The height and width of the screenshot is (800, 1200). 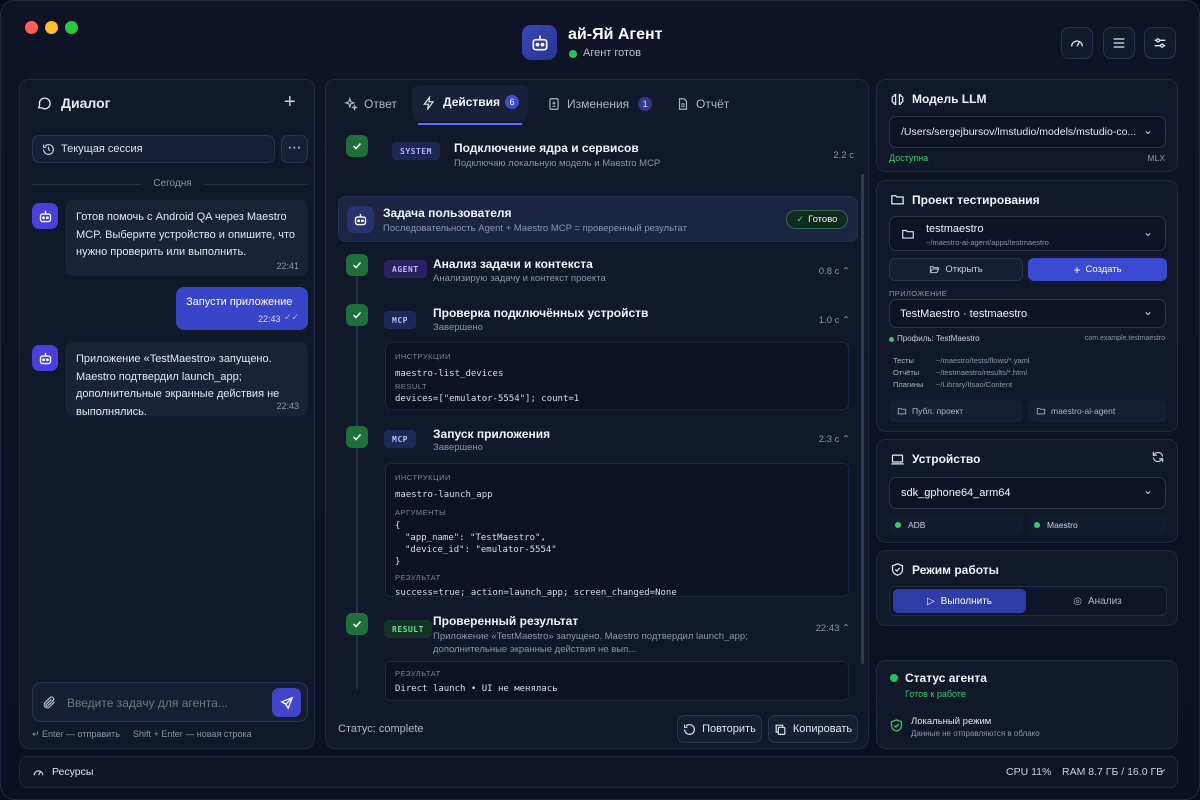 I want to click on step-title: Проверенный результат, so click(x=506, y=621).